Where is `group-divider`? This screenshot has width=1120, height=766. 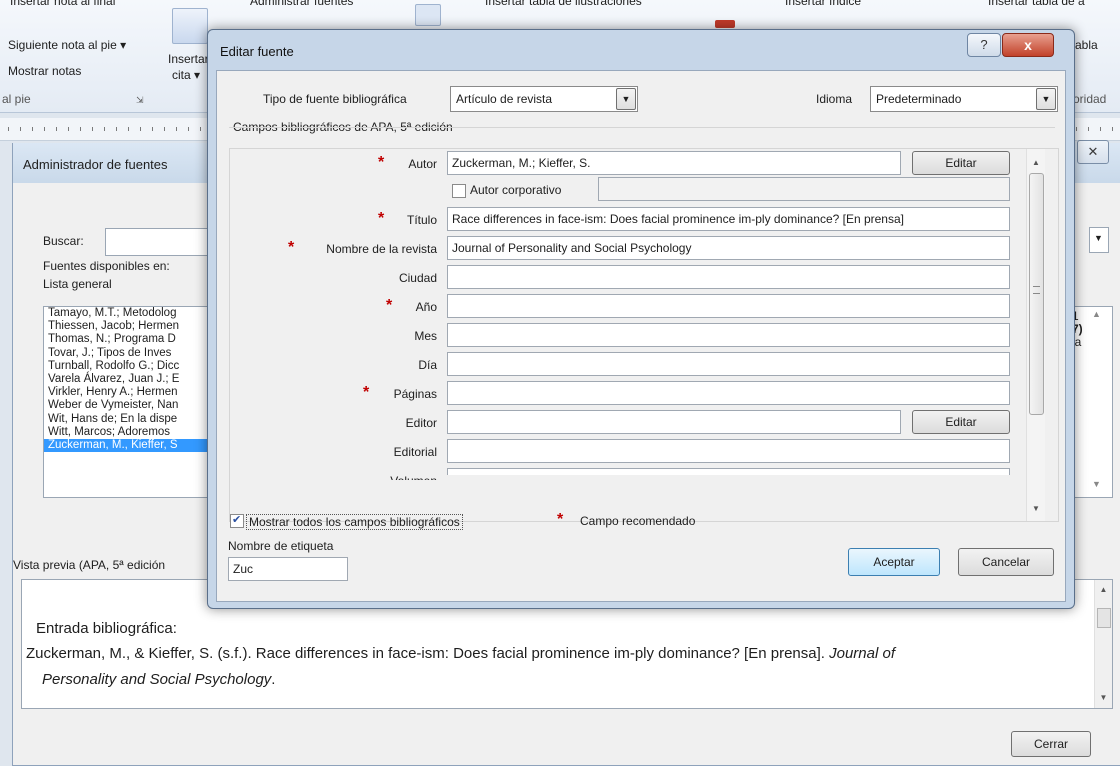 group-divider is located at coordinates (642, 127).